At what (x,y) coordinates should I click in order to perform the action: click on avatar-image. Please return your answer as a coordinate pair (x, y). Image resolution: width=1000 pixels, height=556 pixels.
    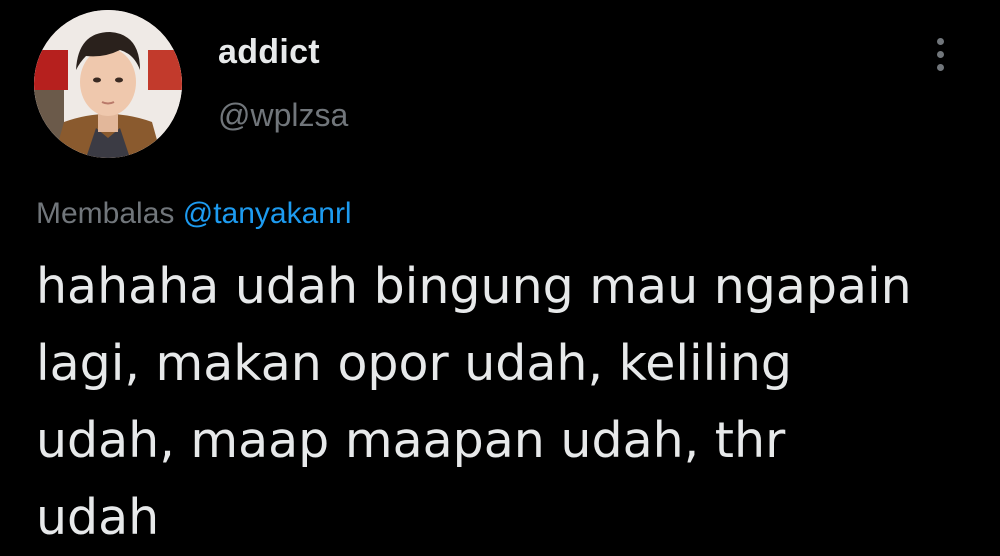
    Looking at the image, I should click on (108, 84).